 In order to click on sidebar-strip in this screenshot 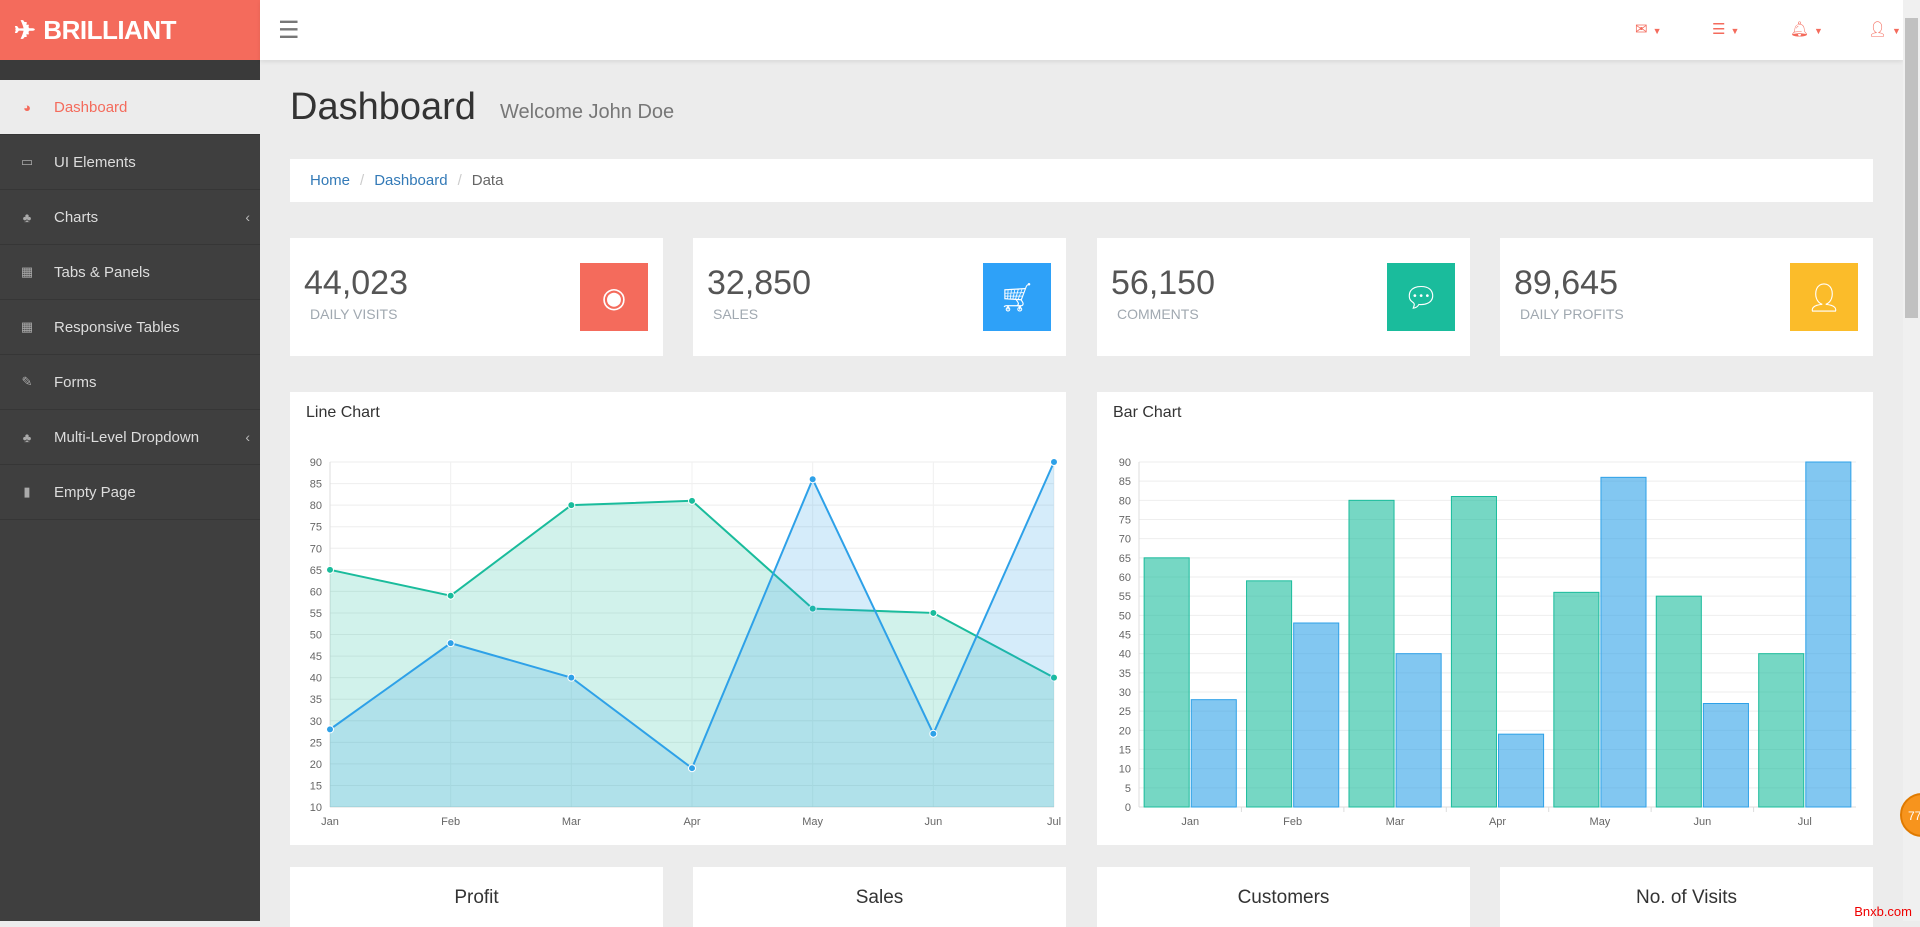, I will do `click(130, 70)`.